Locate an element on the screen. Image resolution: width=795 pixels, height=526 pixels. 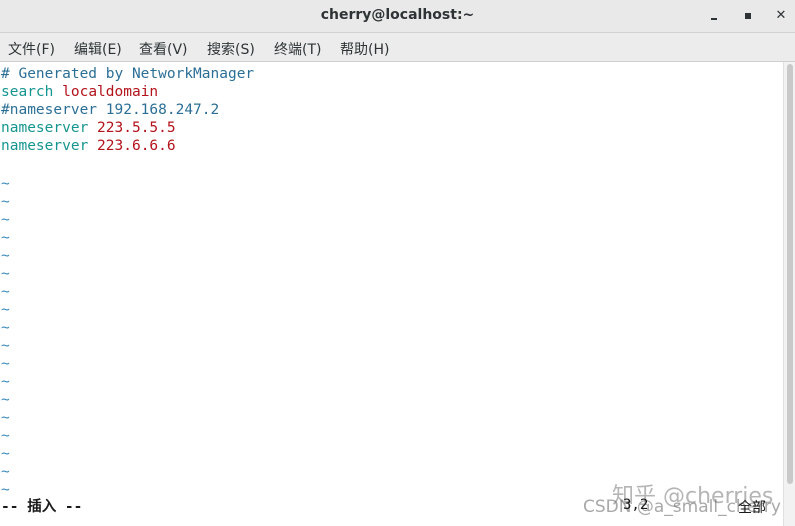
title-bar: cherry@localhost:~ ✕ is located at coordinates (397, 16).